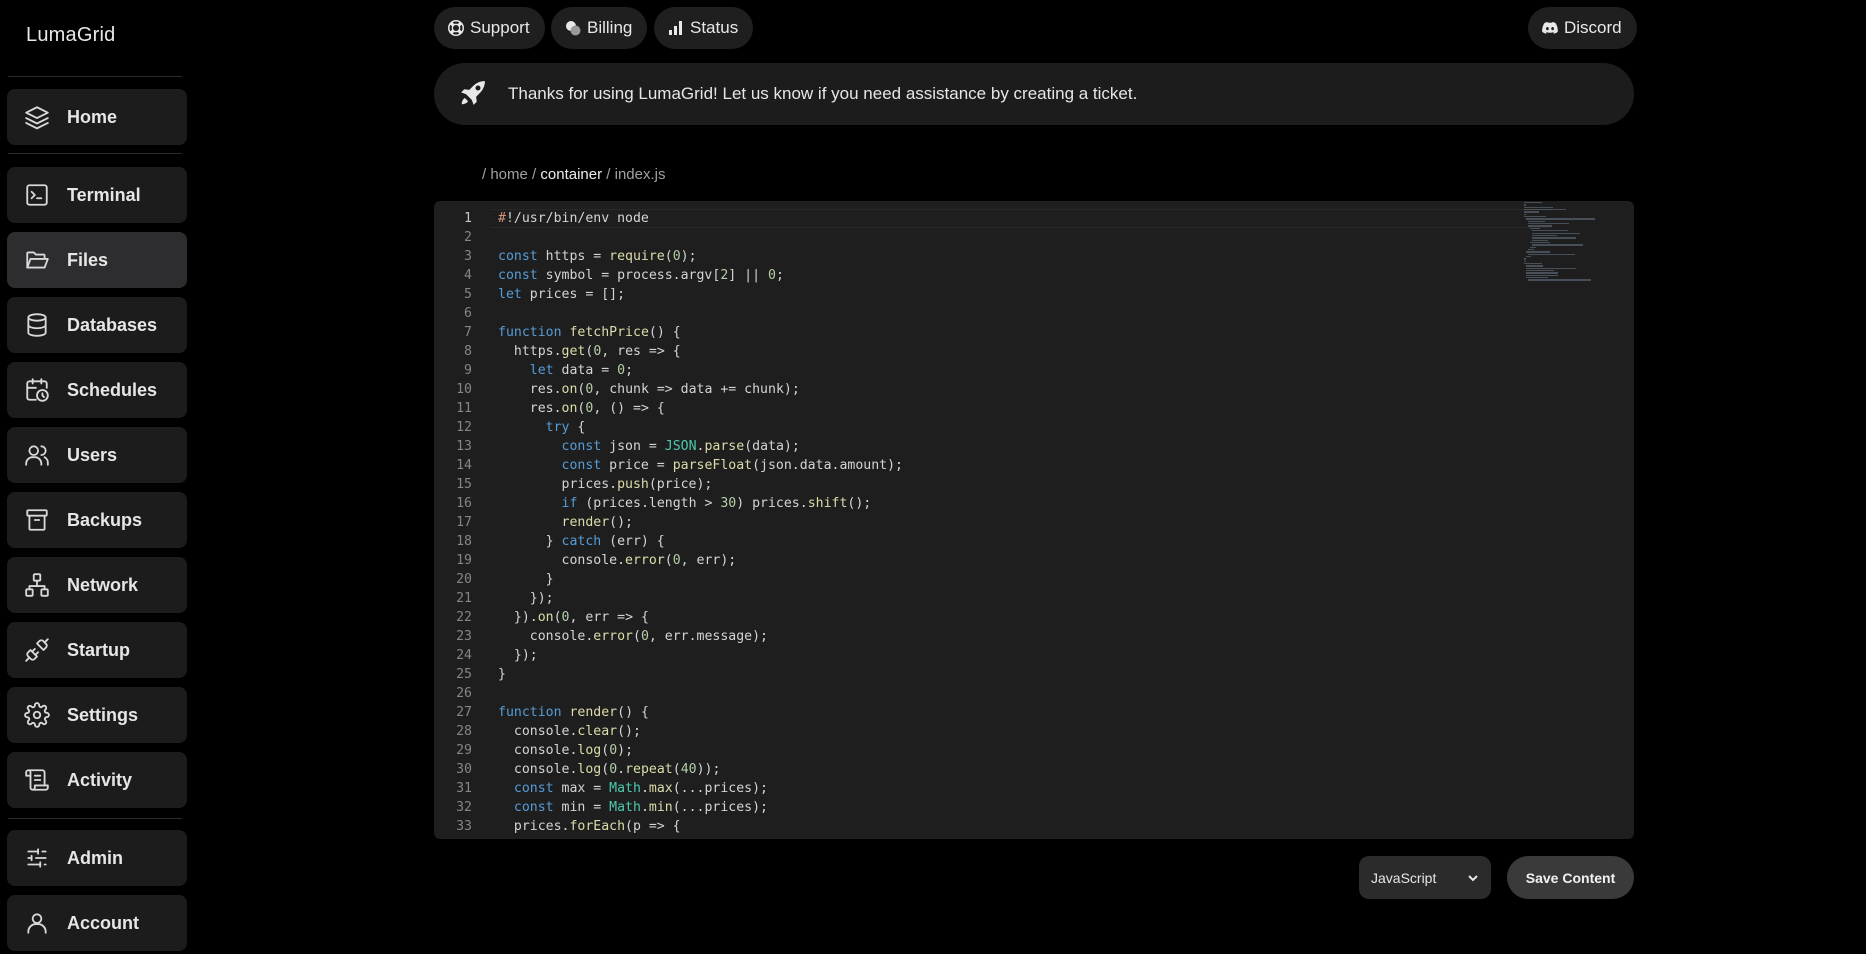  Describe the element at coordinates (526, 598) in the screenshot. I see `code-text: });` at that location.